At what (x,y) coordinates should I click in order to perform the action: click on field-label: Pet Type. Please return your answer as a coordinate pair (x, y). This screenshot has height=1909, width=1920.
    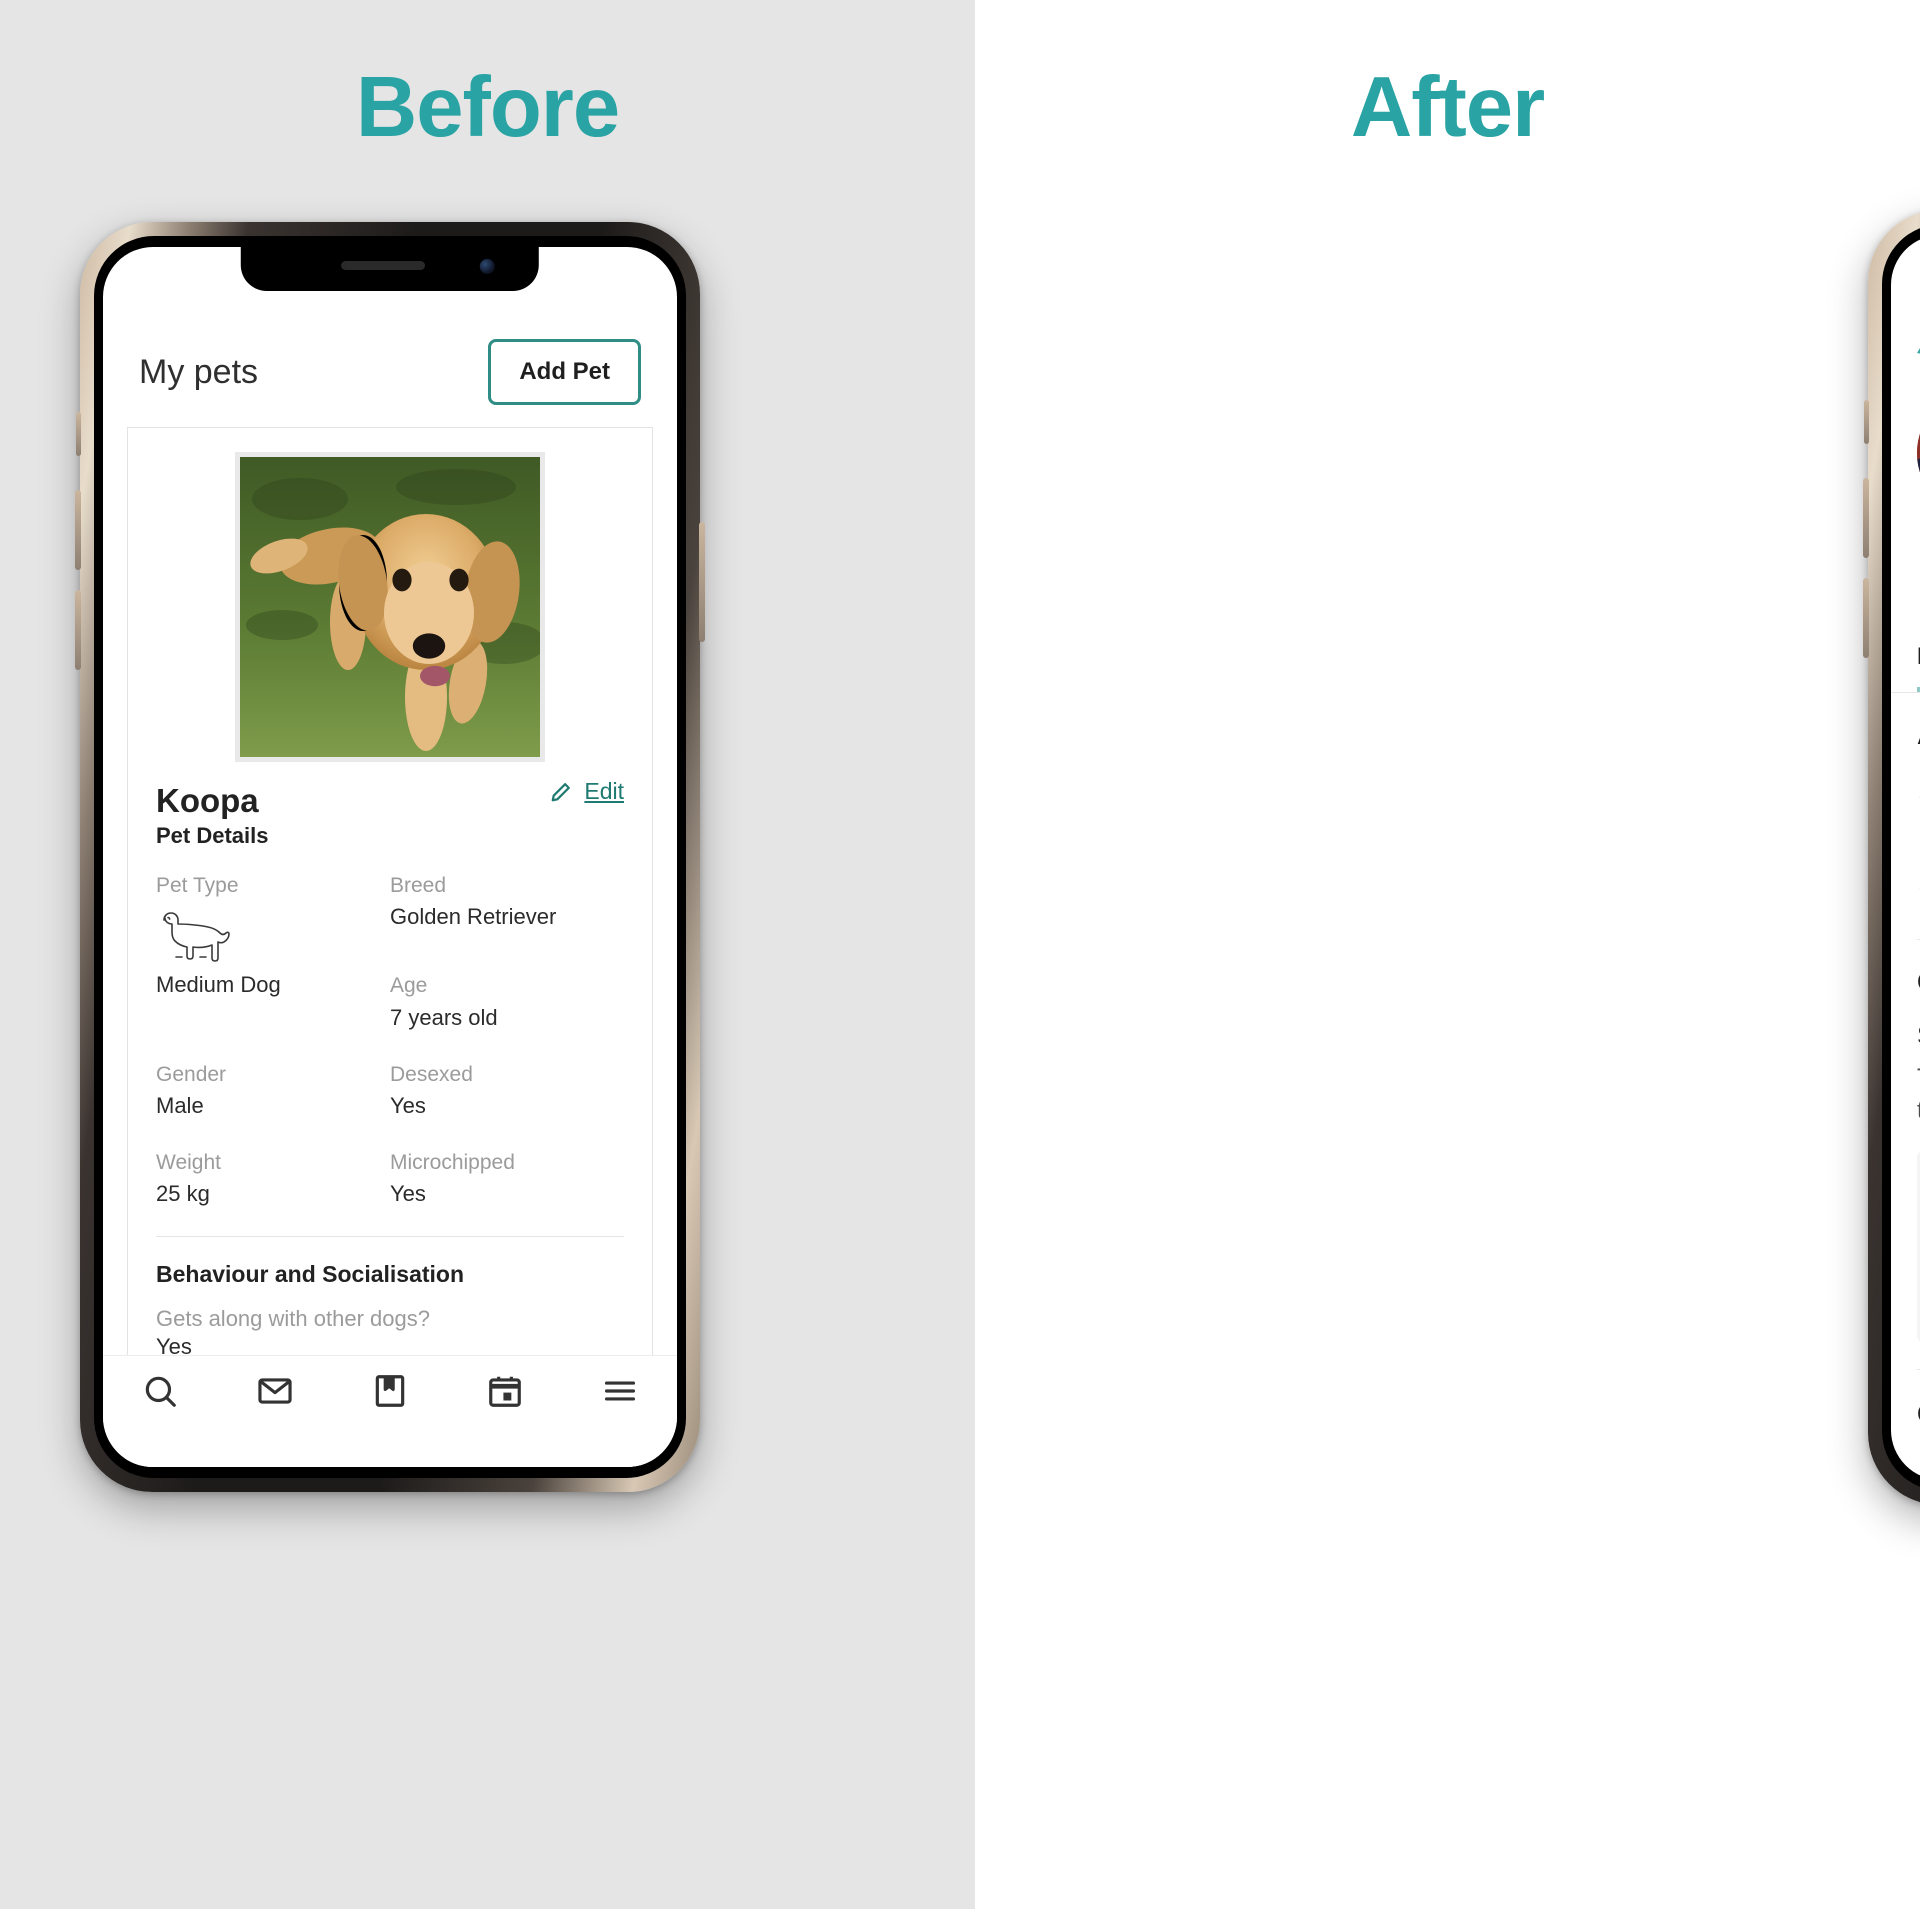
    Looking at the image, I should click on (197, 885).